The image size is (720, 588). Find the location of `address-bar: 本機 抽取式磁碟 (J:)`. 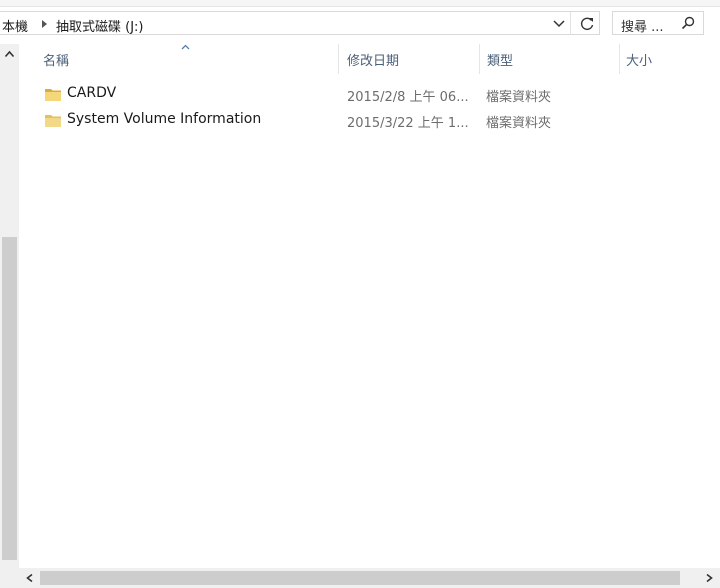

address-bar: 本機 抽取式磁碟 (J:) is located at coordinates (300, 23).